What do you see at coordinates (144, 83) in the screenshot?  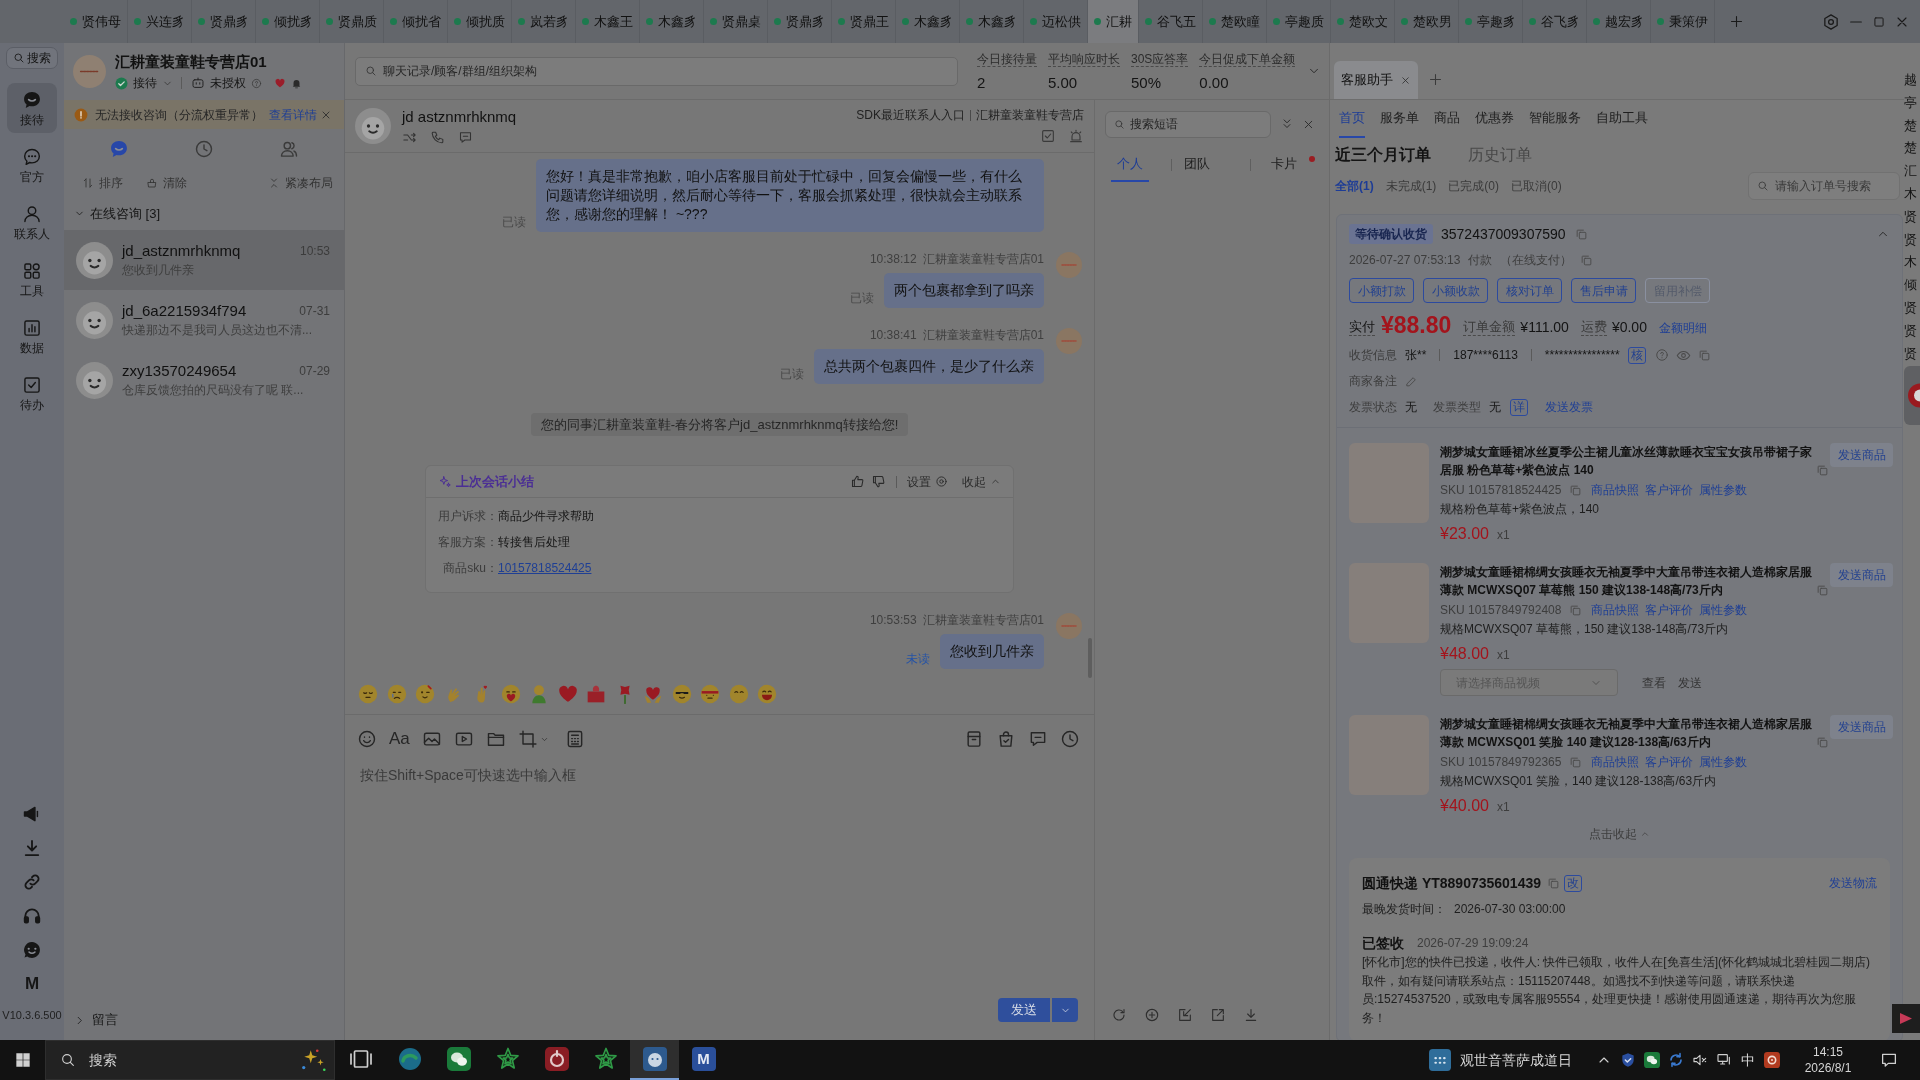 I see `status-dropdown: 接待` at bounding box center [144, 83].